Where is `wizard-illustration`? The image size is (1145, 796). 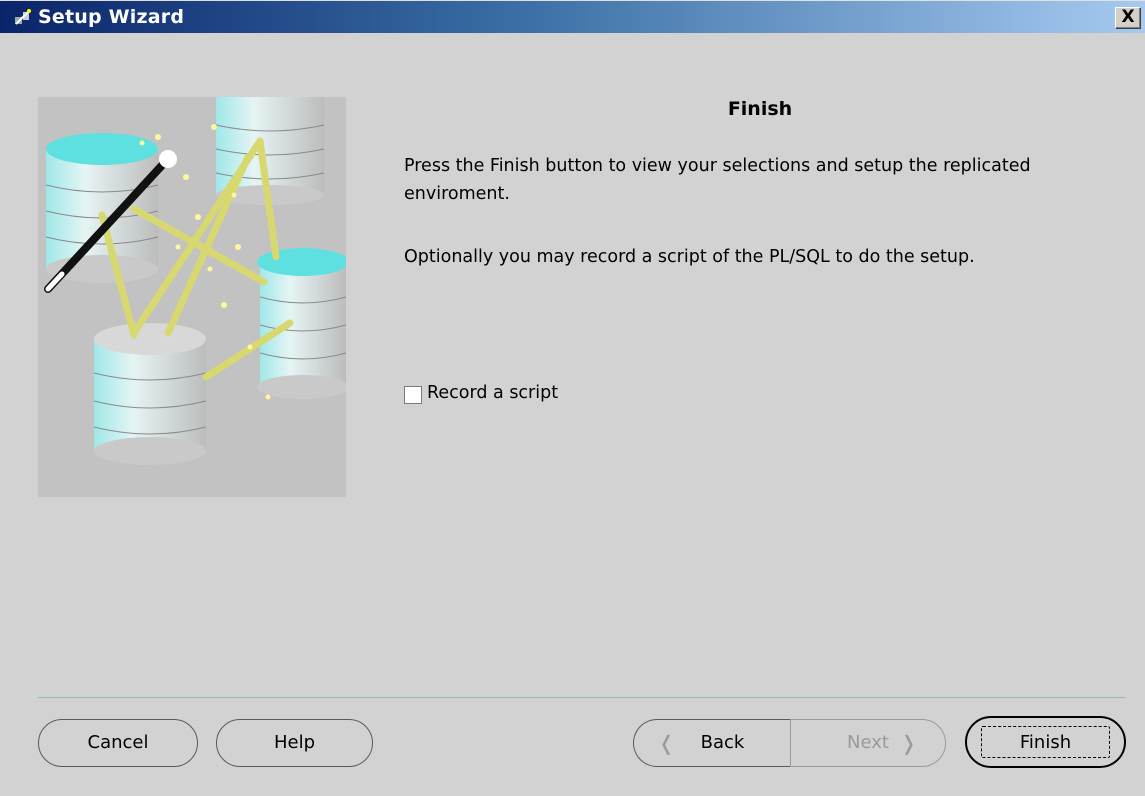
wizard-illustration is located at coordinates (192, 297).